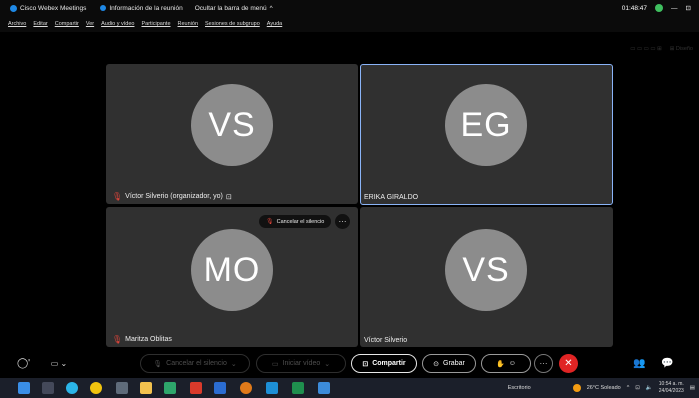 The width and height of the screenshot is (699, 398). What do you see at coordinates (122, 388) in the screenshot?
I see `calculator-icon` at bounding box center [122, 388].